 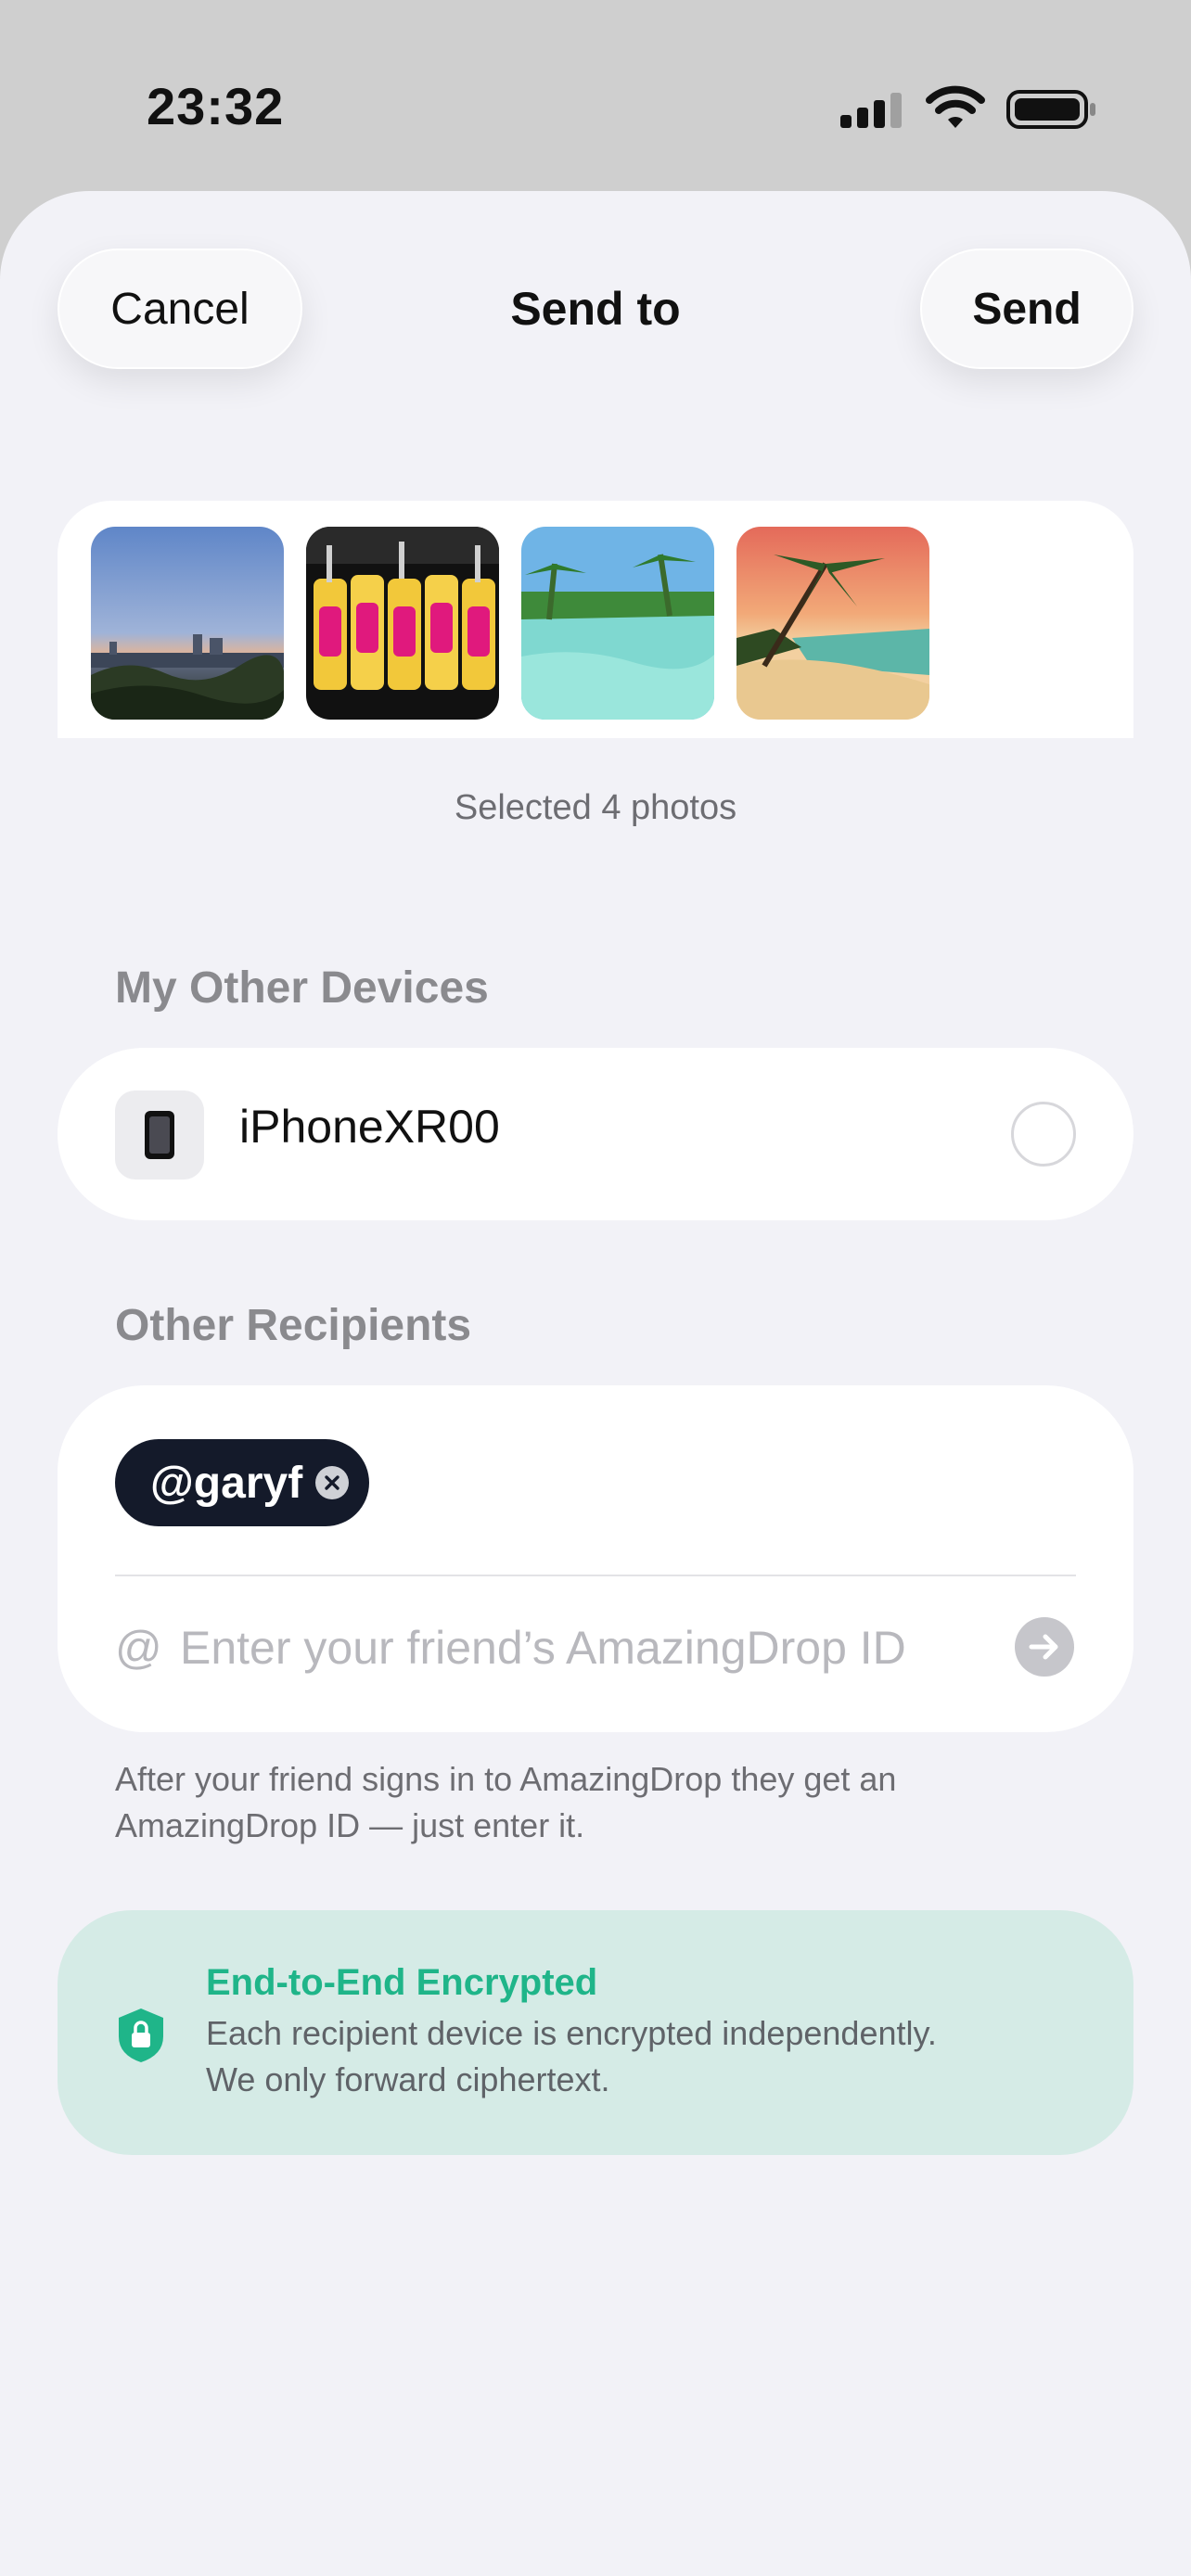 What do you see at coordinates (832, 623) in the screenshot?
I see `photo-thumbnail-beach` at bounding box center [832, 623].